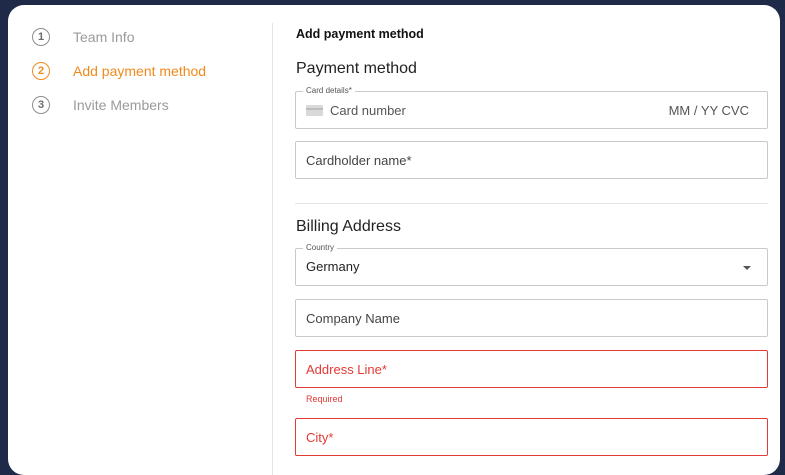  Describe the element at coordinates (531, 264) in the screenshot. I see `country-select: Country Germany` at that location.